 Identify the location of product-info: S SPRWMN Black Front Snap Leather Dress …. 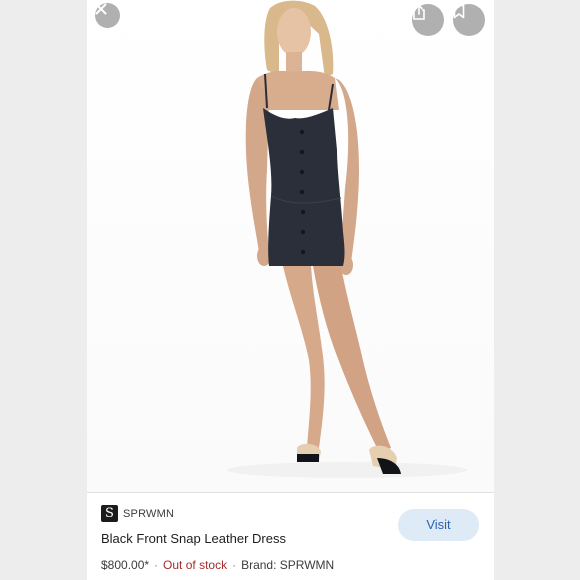
(290, 536).